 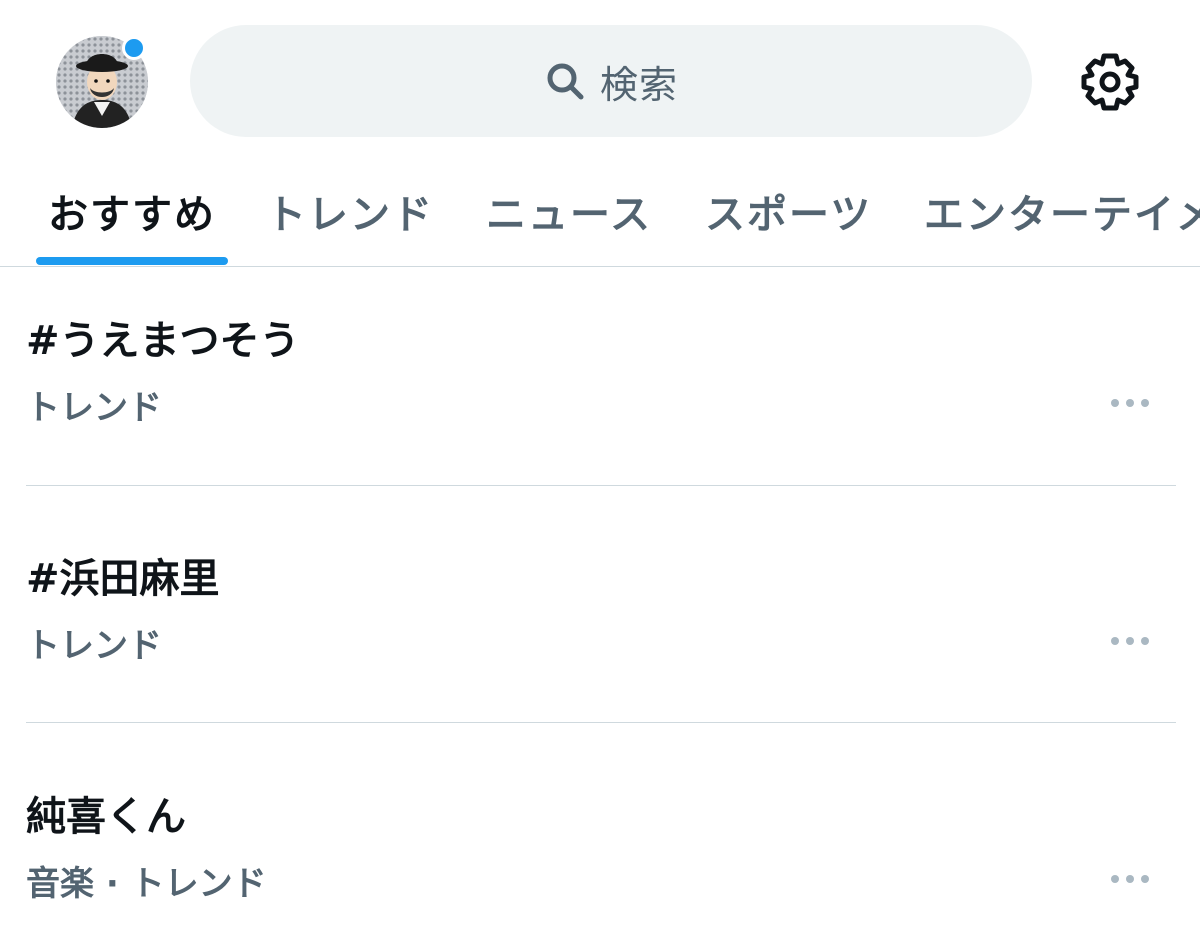 What do you see at coordinates (565, 81) in the screenshot?
I see `search-icon` at bounding box center [565, 81].